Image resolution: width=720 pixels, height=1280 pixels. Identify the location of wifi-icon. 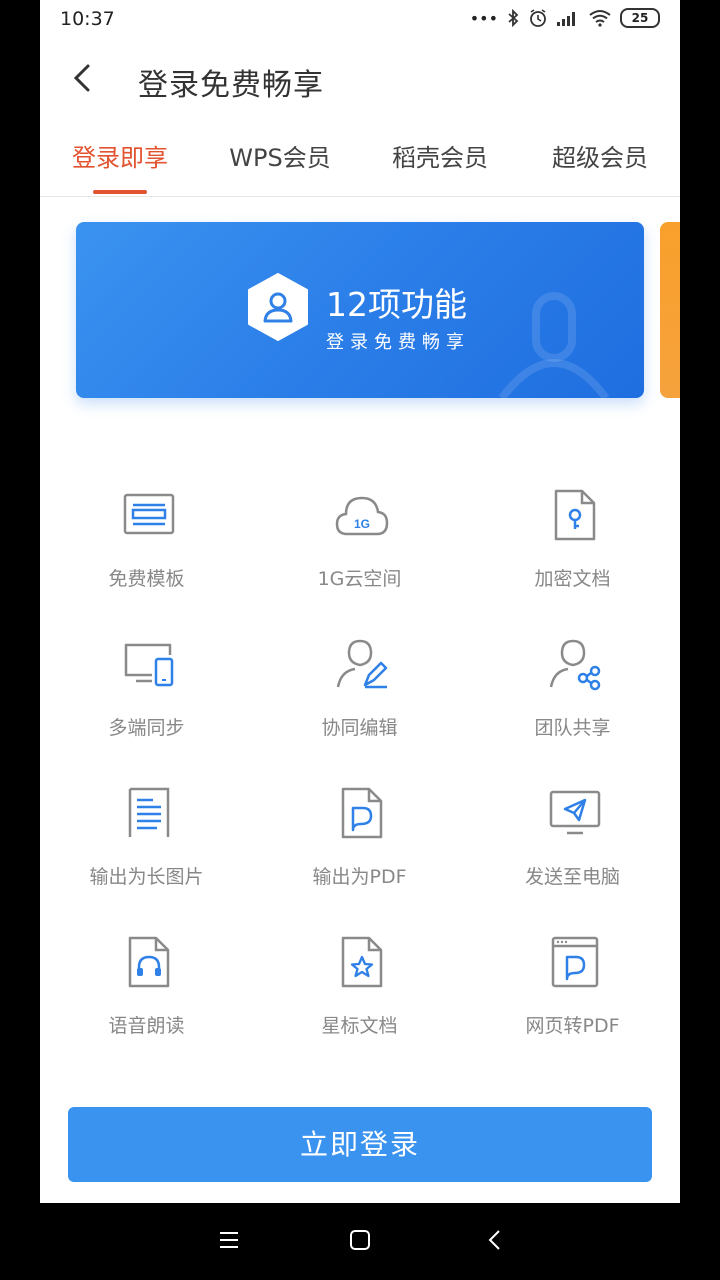
(600, 18).